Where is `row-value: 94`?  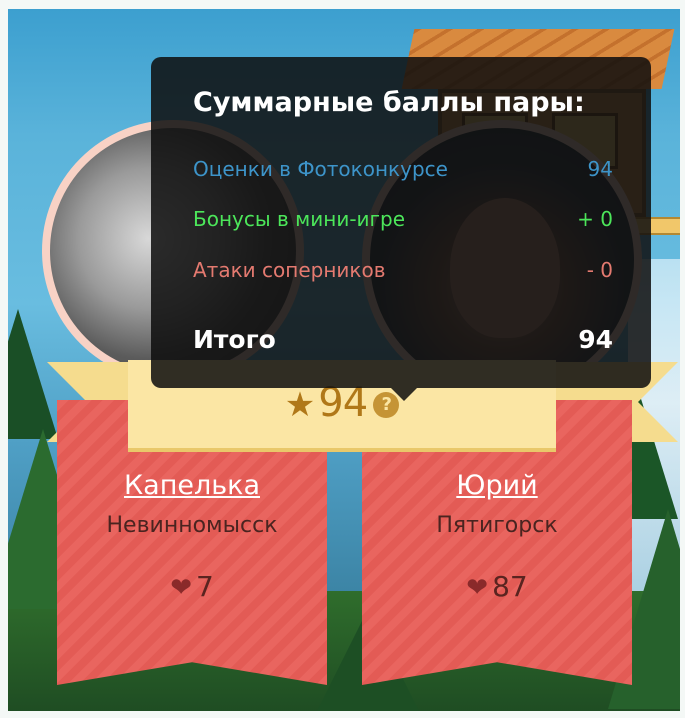
row-value: 94 is located at coordinates (600, 169).